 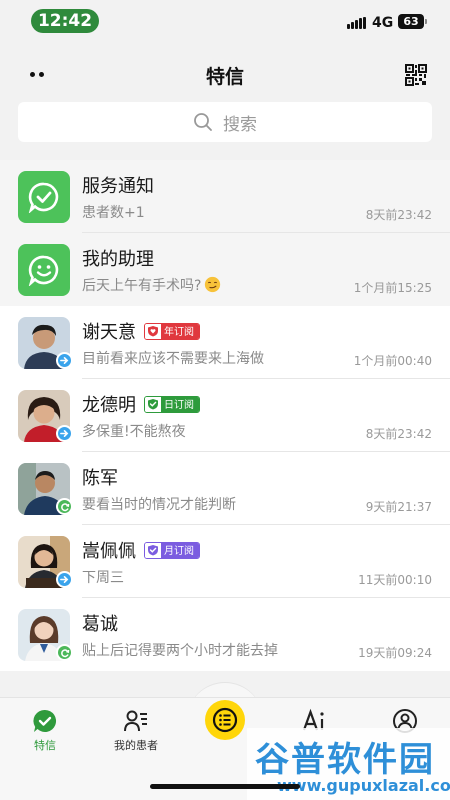 What do you see at coordinates (44, 270) in the screenshot?
I see `smile-bubble-icon` at bounding box center [44, 270].